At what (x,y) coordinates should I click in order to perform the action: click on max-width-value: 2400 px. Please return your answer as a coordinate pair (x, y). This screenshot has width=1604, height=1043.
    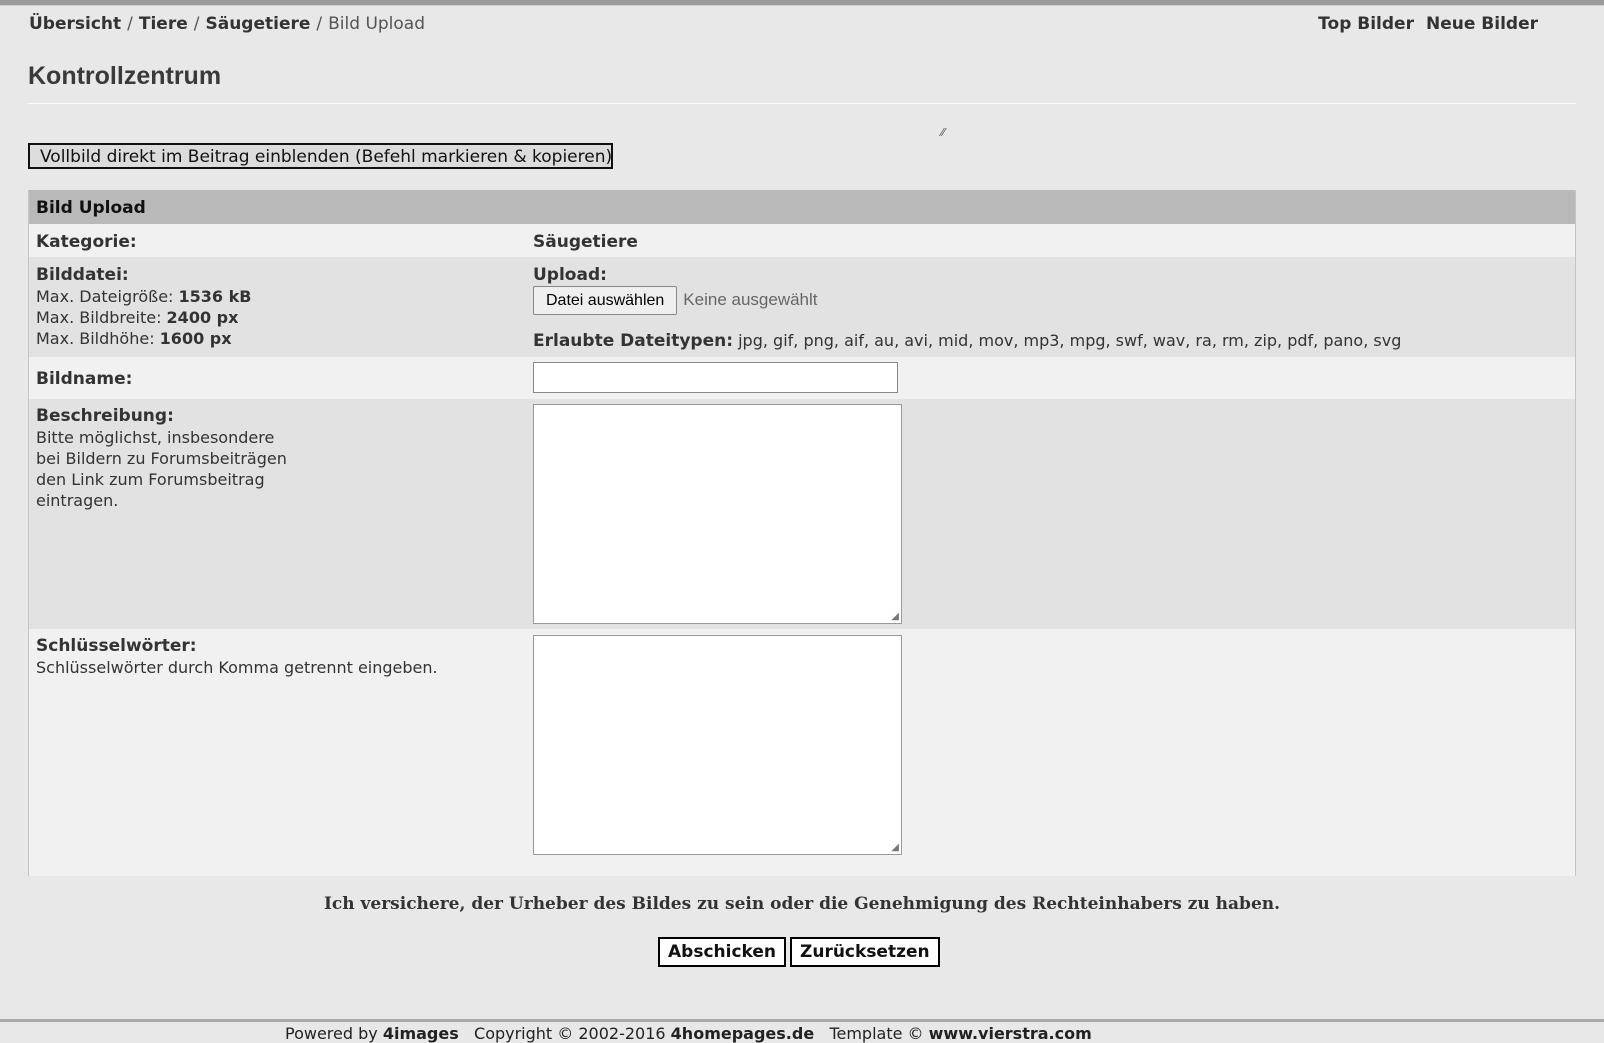
    Looking at the image, I should click on (202, 317).